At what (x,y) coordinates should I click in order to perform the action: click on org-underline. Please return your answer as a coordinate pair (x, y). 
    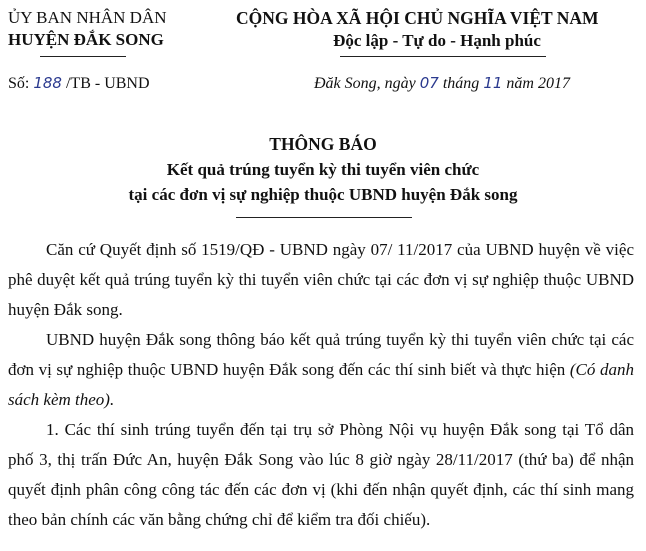
    Looking at the image, I should click on (83, 56).